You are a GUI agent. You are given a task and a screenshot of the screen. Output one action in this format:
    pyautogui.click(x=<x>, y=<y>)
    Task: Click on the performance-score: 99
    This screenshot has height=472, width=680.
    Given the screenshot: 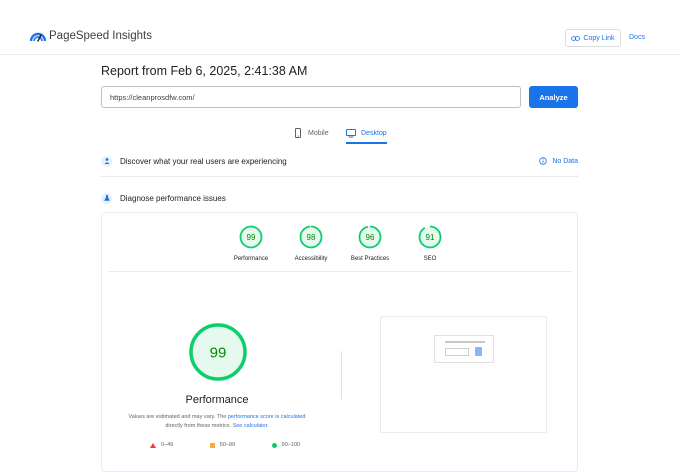 What is the action you would take?
    pyautogui.click(x=218, y=353)
    